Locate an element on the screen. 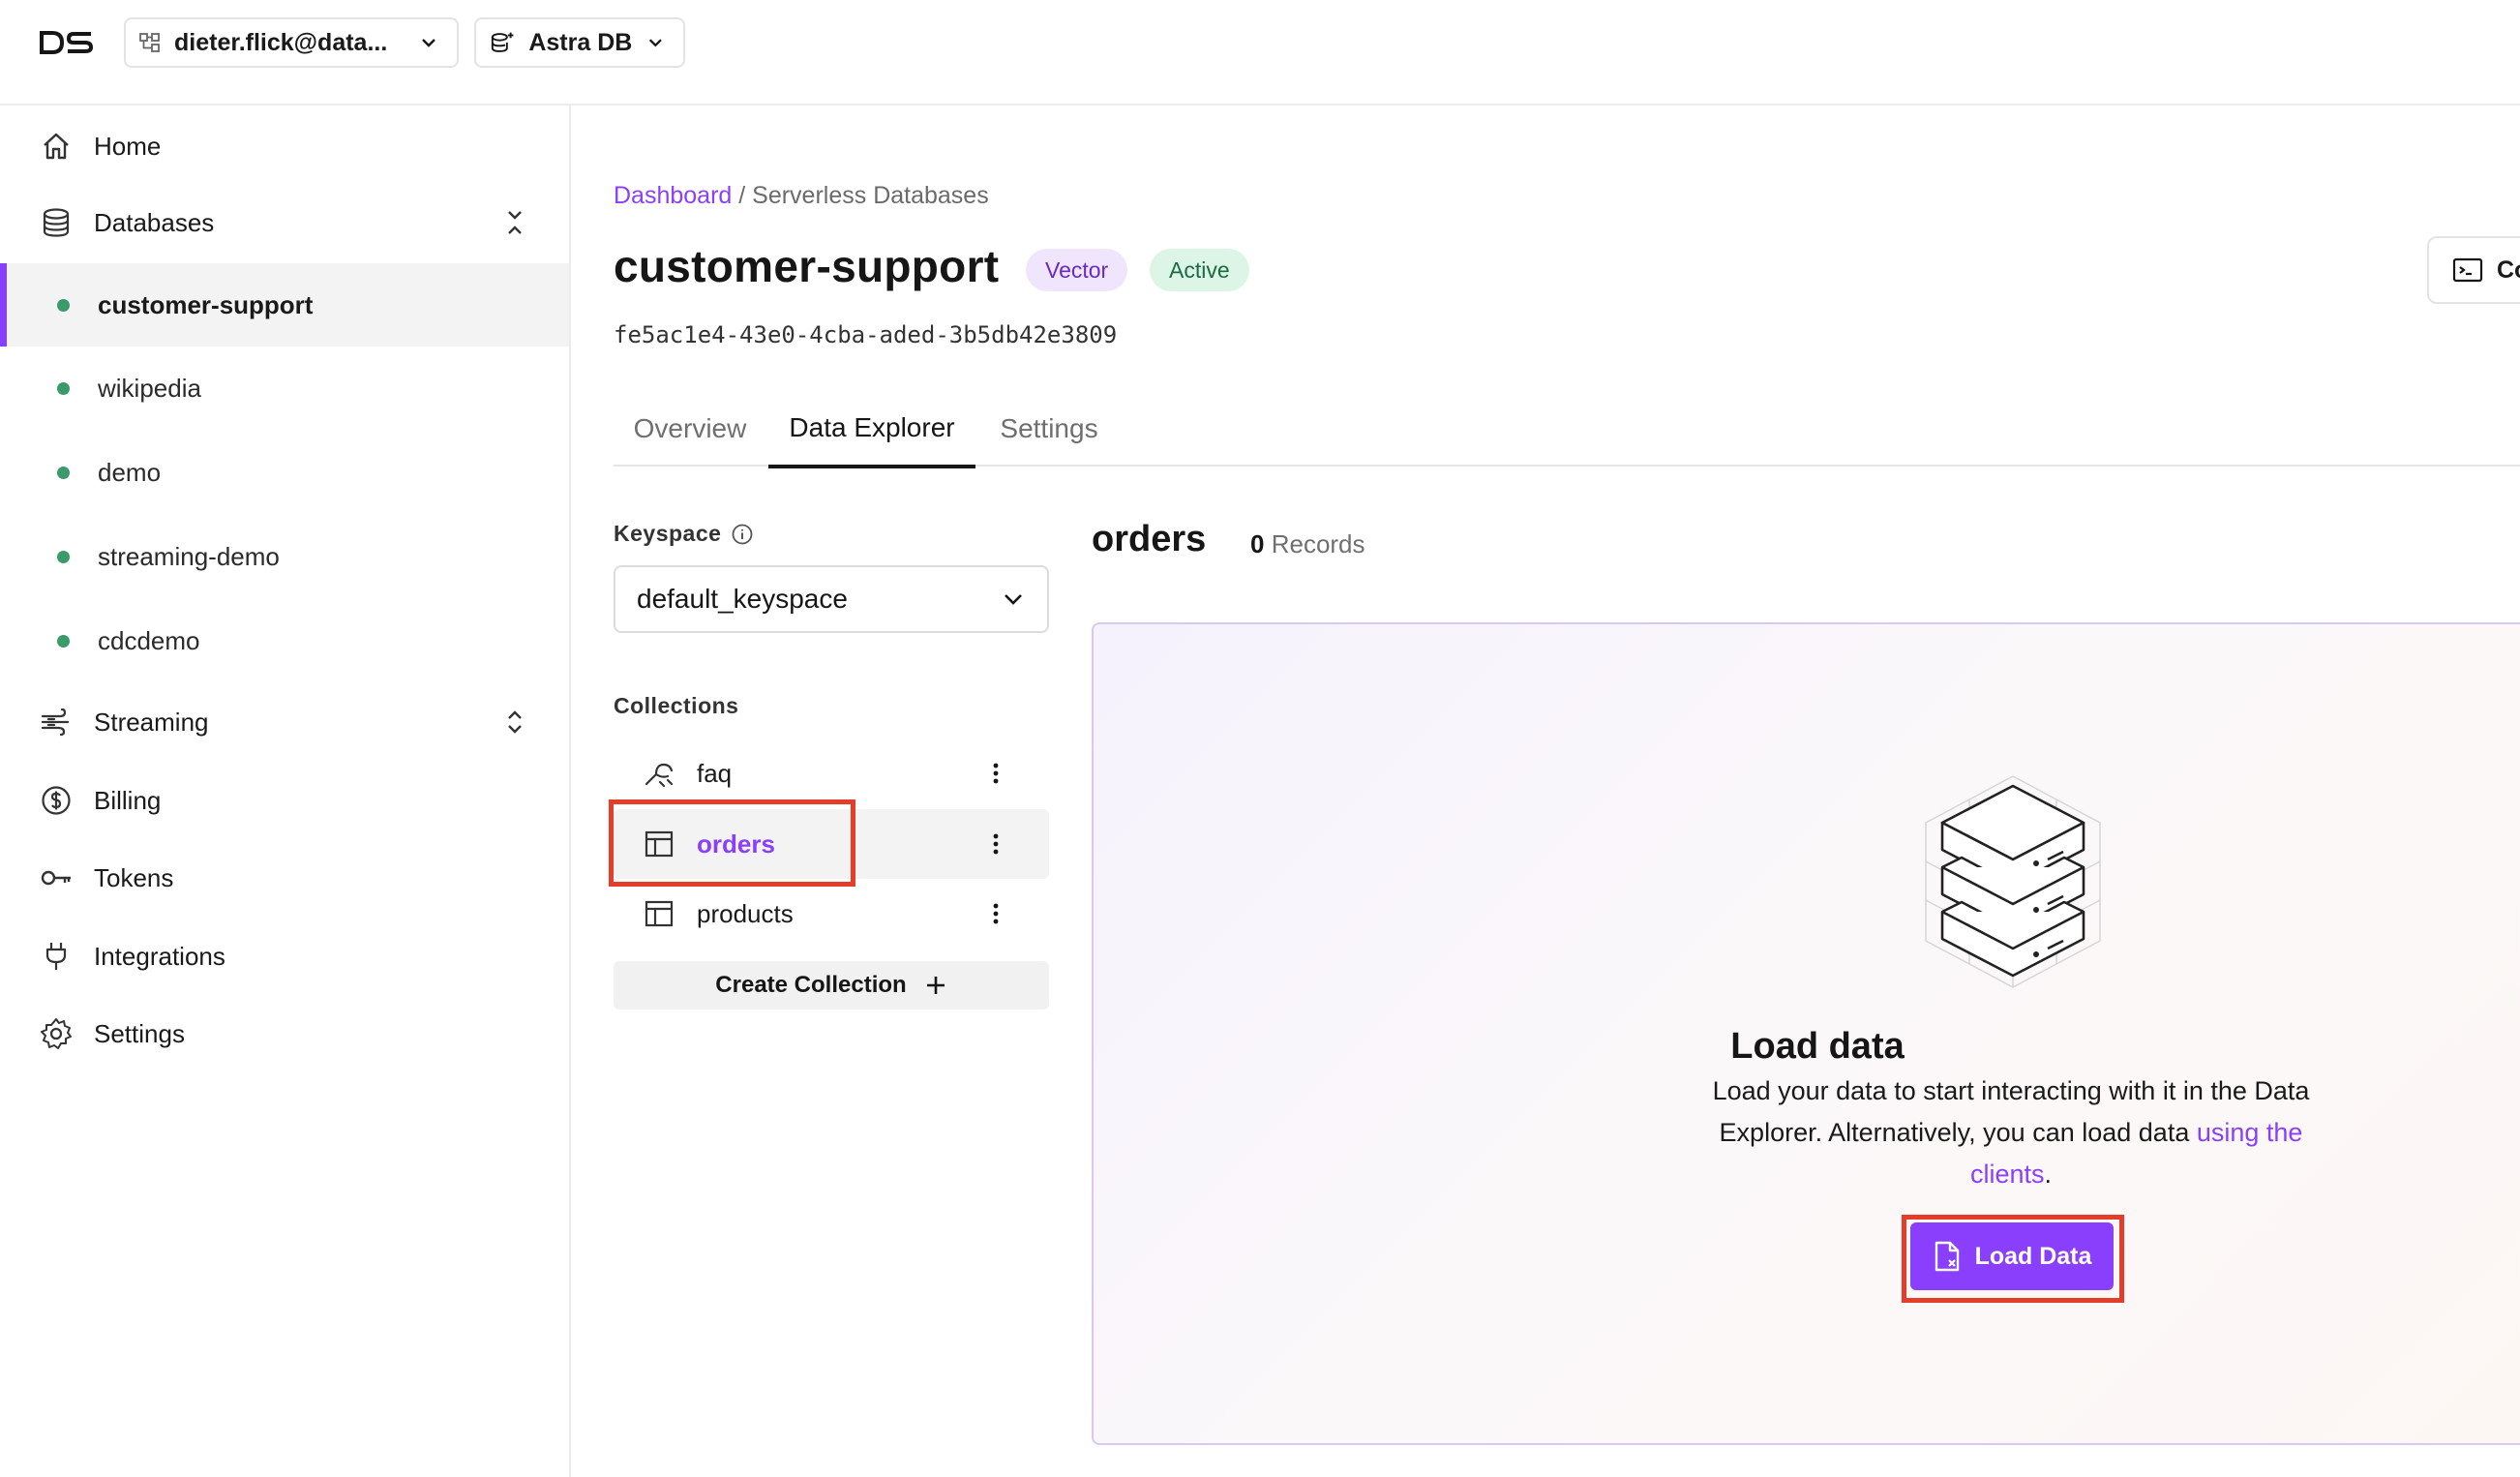 The height and width of the screenshot is (1477, 2520). tab-settings: Settings is located at coordinates (1049, 429).